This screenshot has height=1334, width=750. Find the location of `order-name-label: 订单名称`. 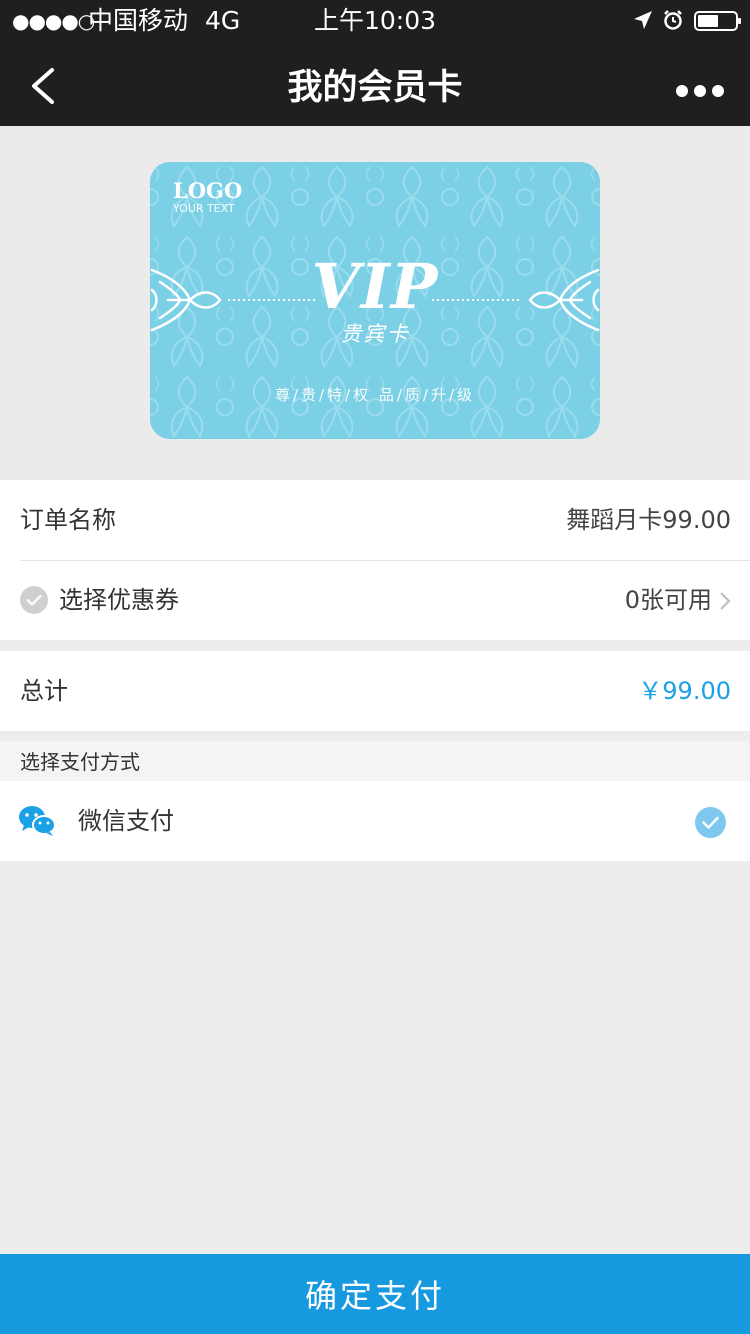

order-name-label: 订单名称 is located at coordinates (68, 520).